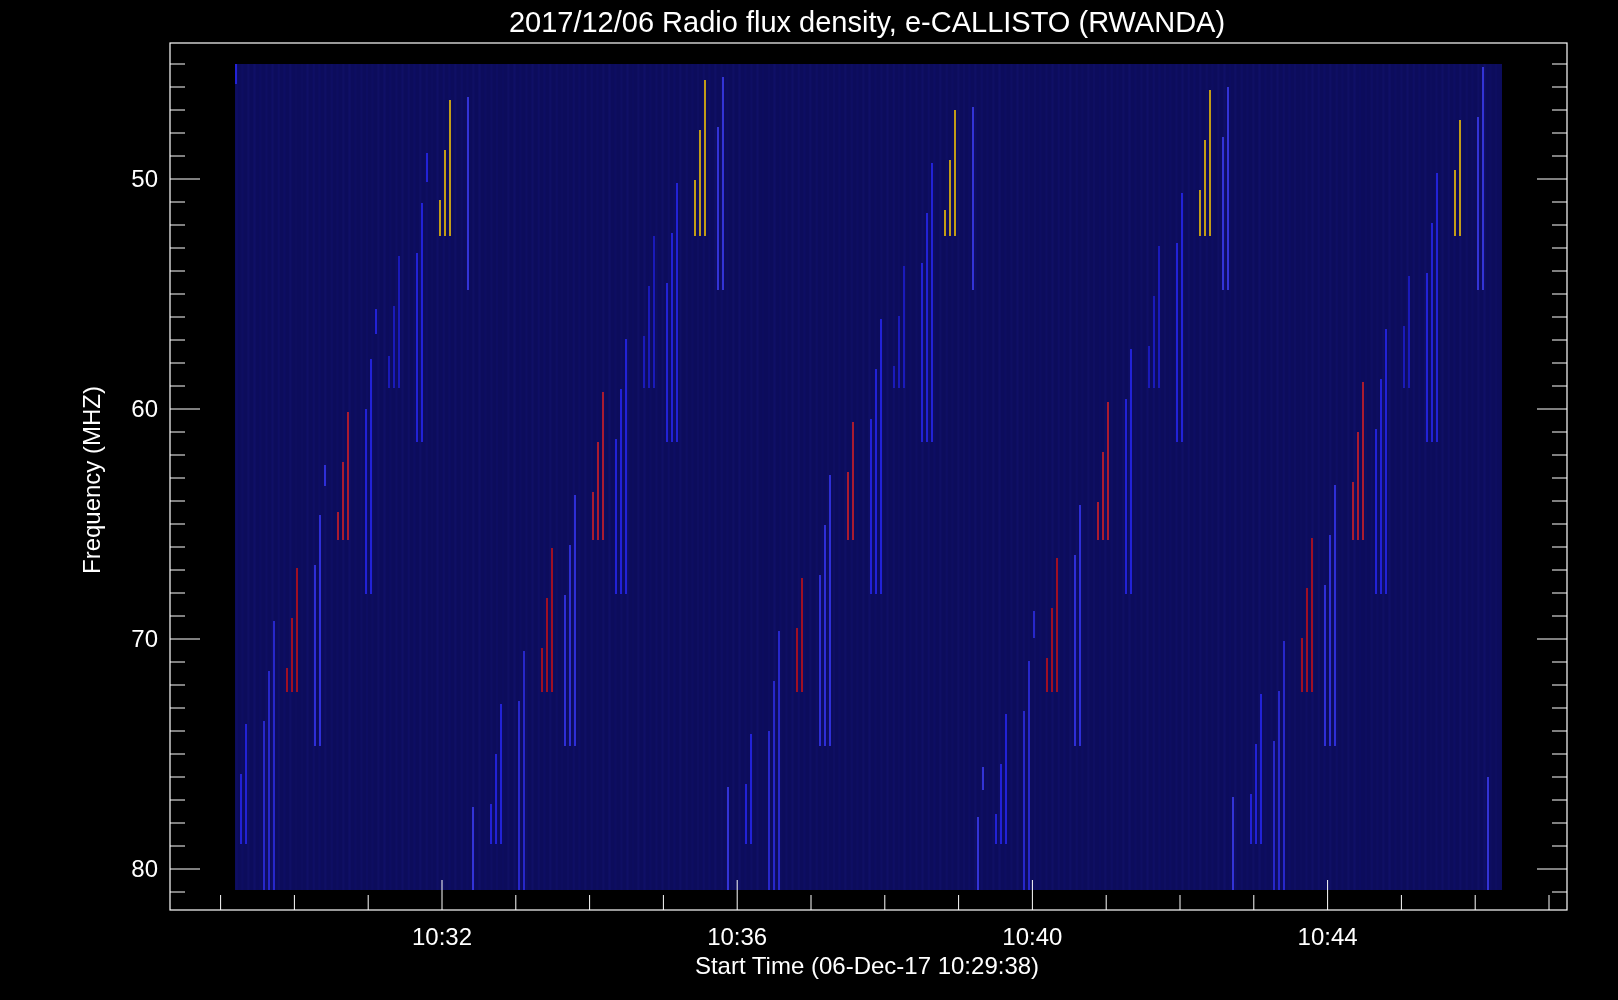 The width and height of the screenshot is (1618, 1000). I want to click on axis-tick-label: 10:36, so click(737, 936).